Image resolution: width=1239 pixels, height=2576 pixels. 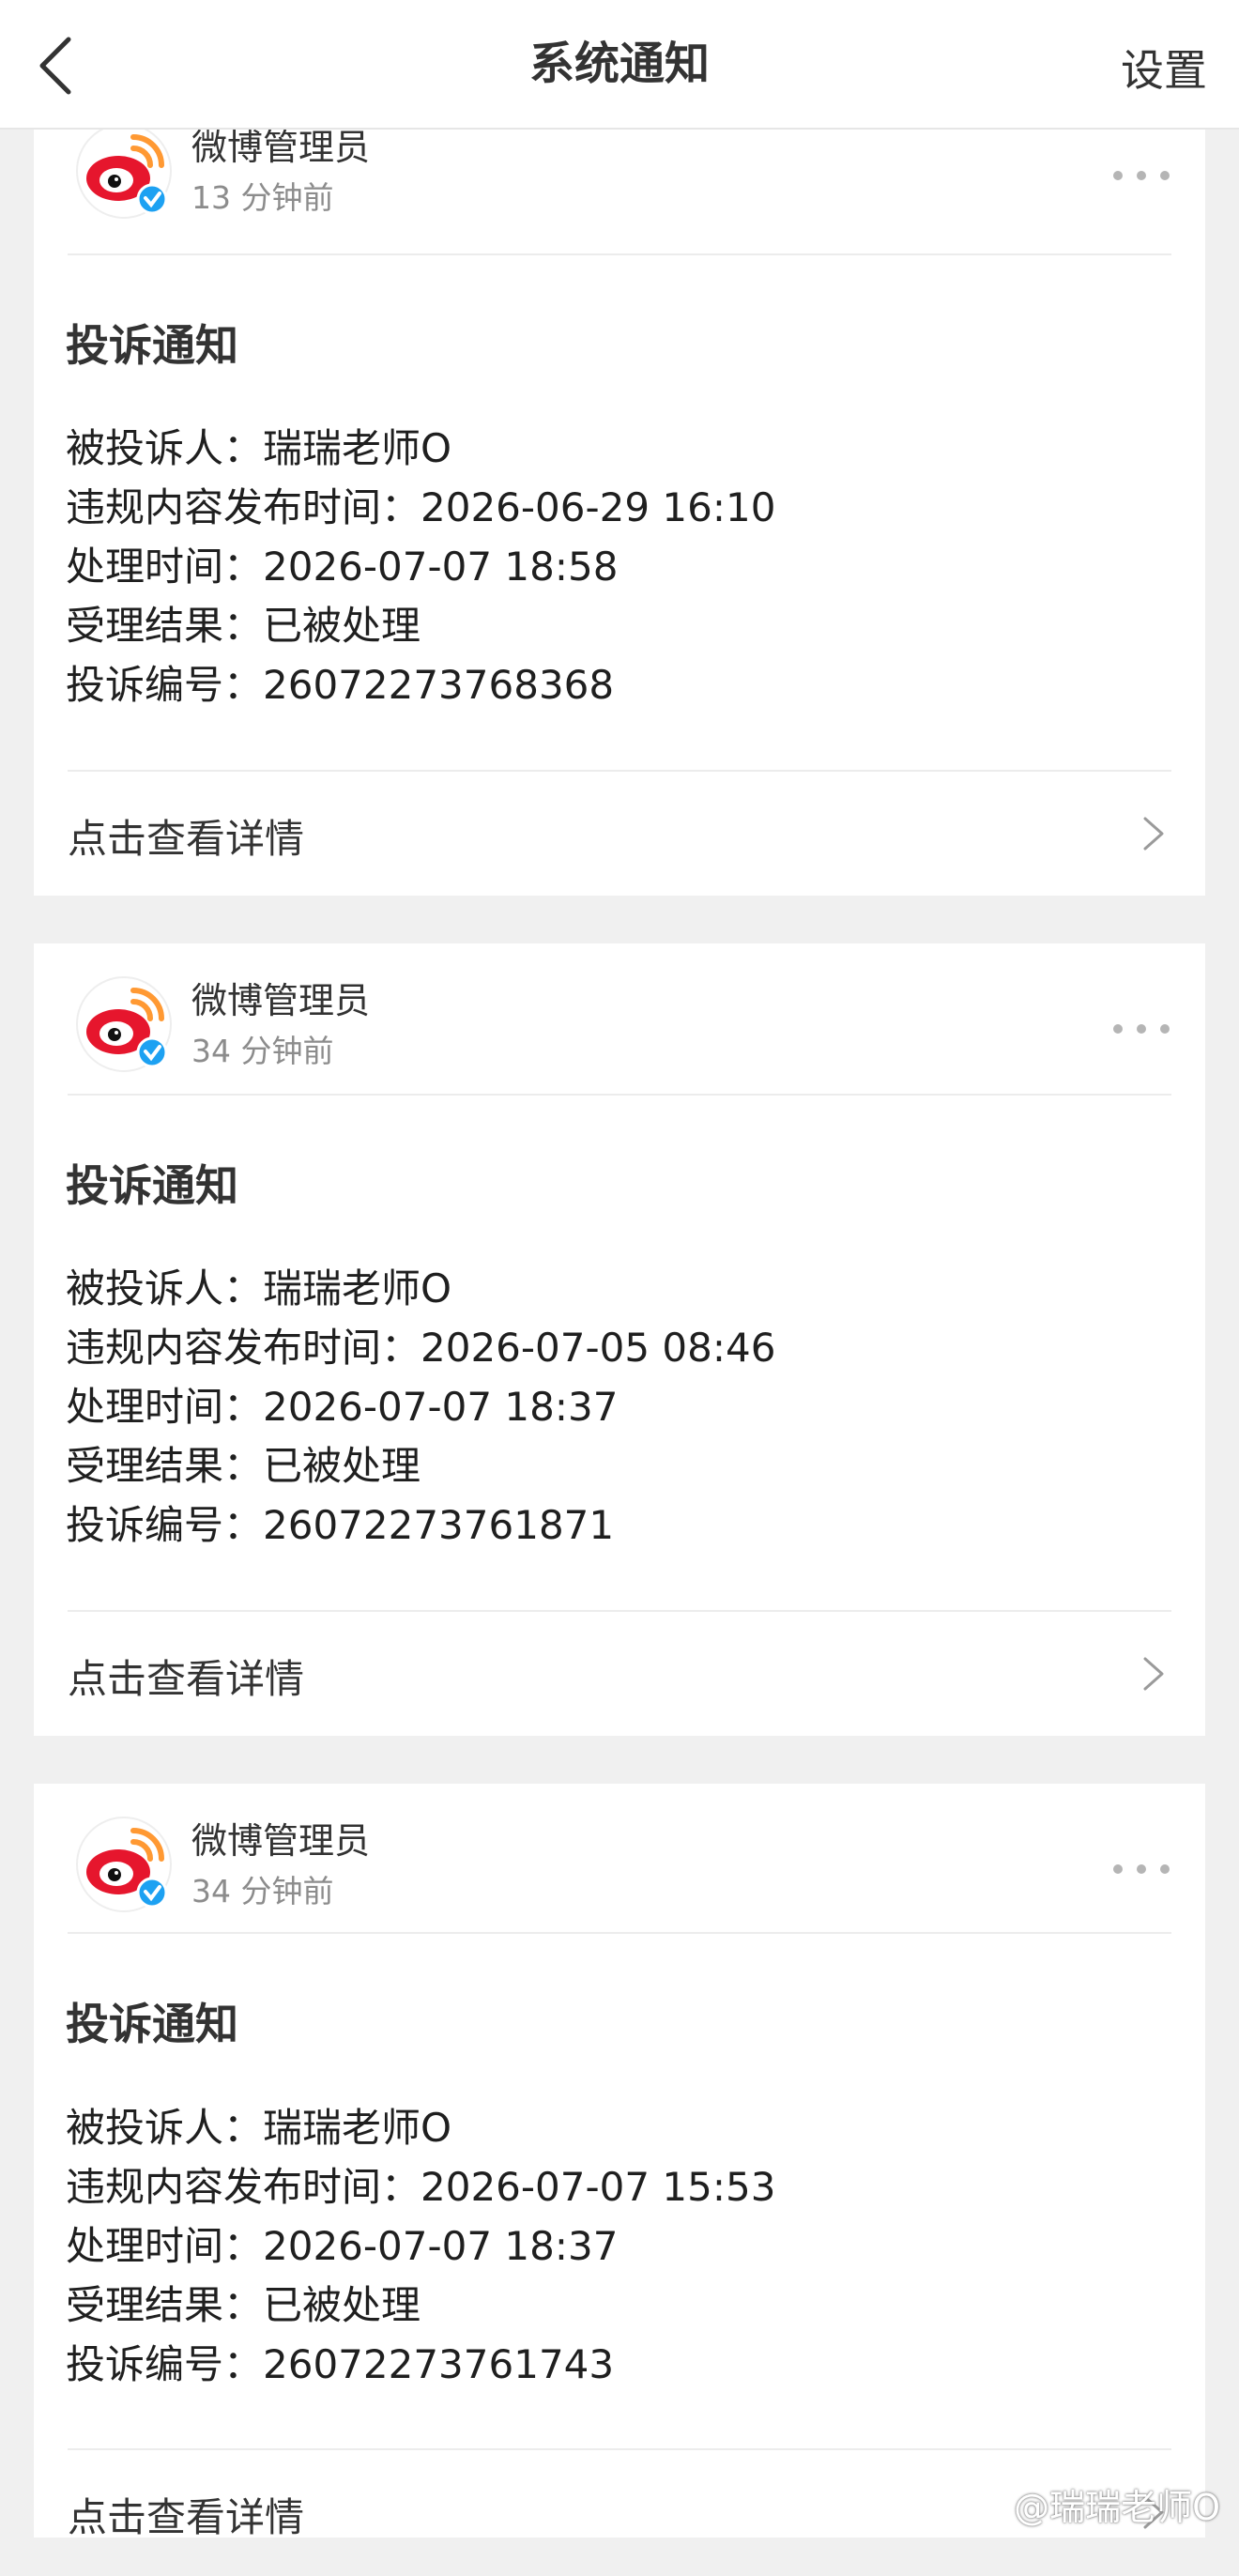 I want to click on notice-field: 处理时间：2026-07-07 18:58, so click(x=342, y=567).